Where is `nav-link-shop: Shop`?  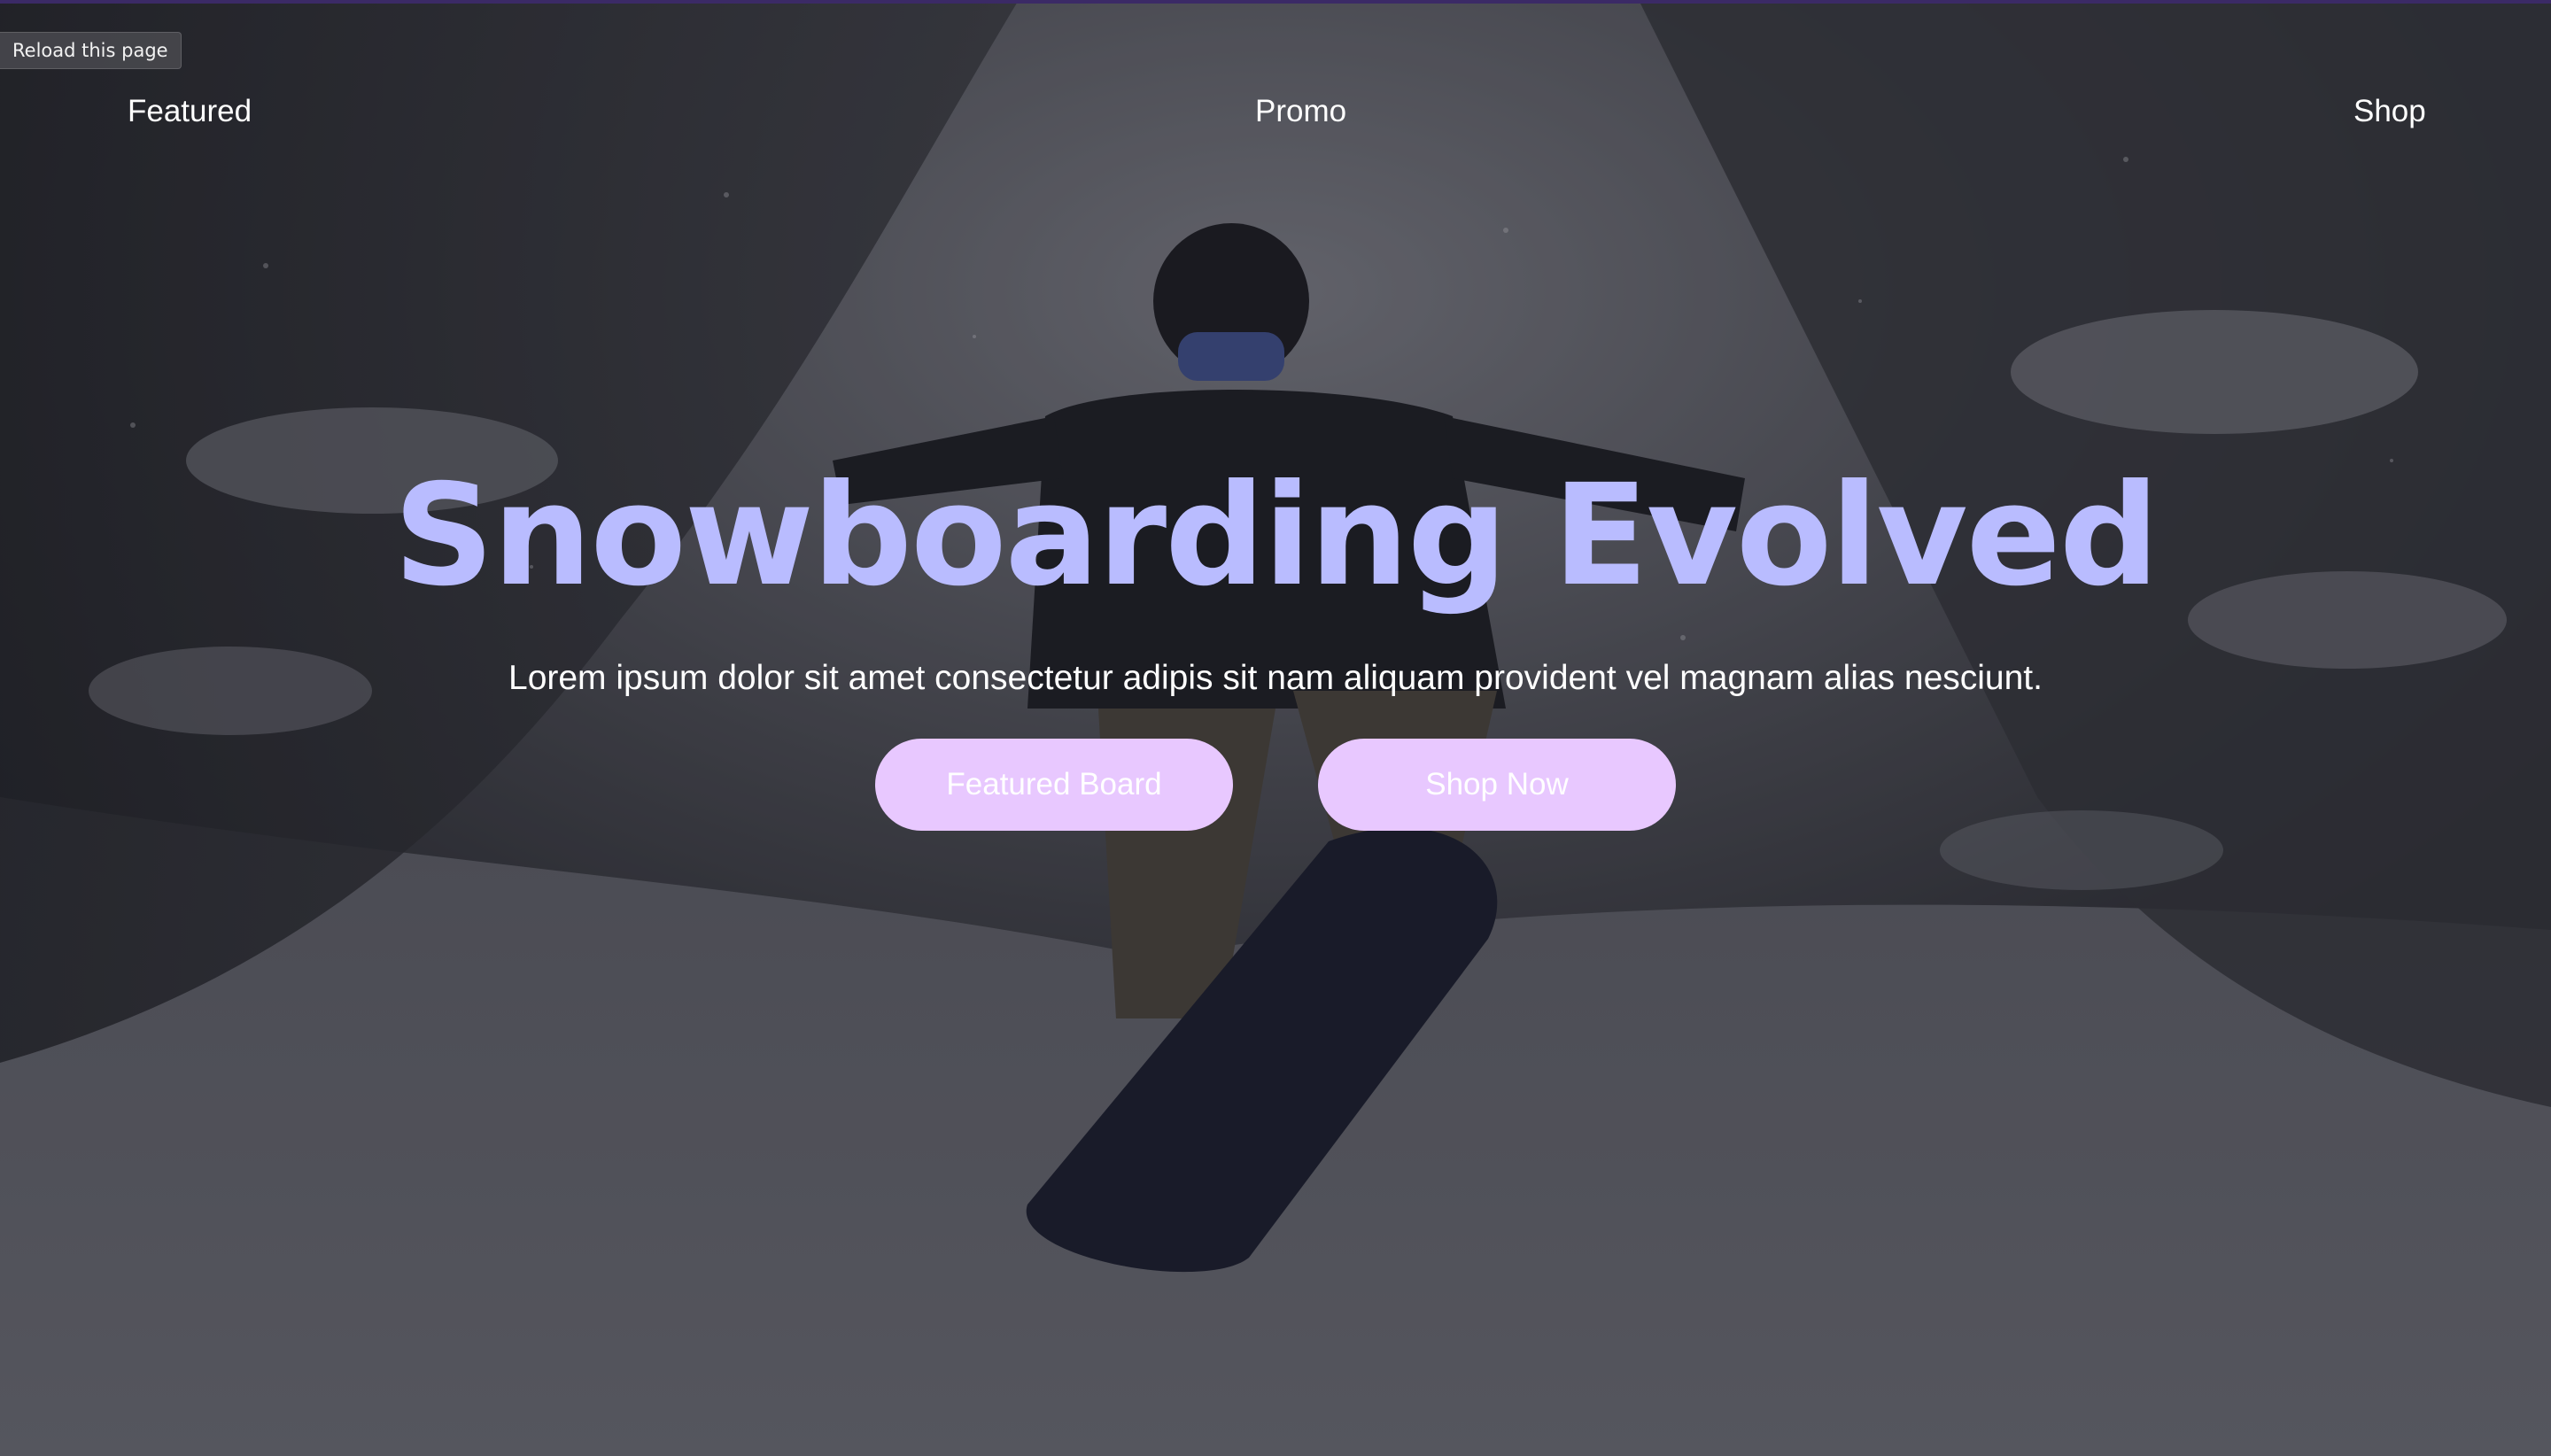
nav-link-shop: Shop is located at coordinates (2389, 112).